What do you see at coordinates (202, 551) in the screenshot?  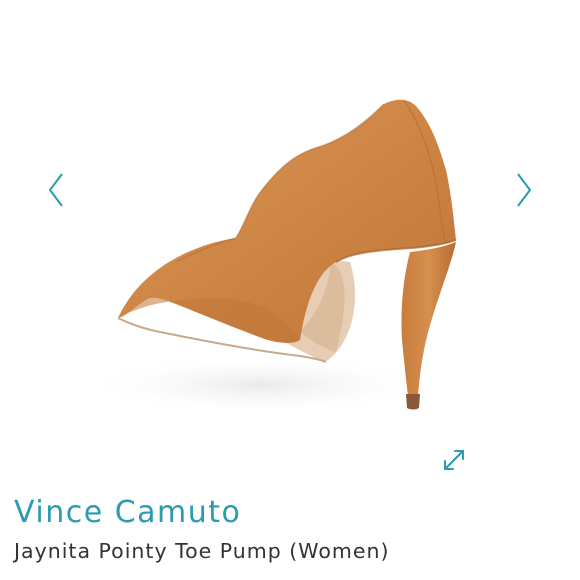 I see `product-title: Jaynita Pointy Toe Pump (Women)` at bounding box center [202, 551].